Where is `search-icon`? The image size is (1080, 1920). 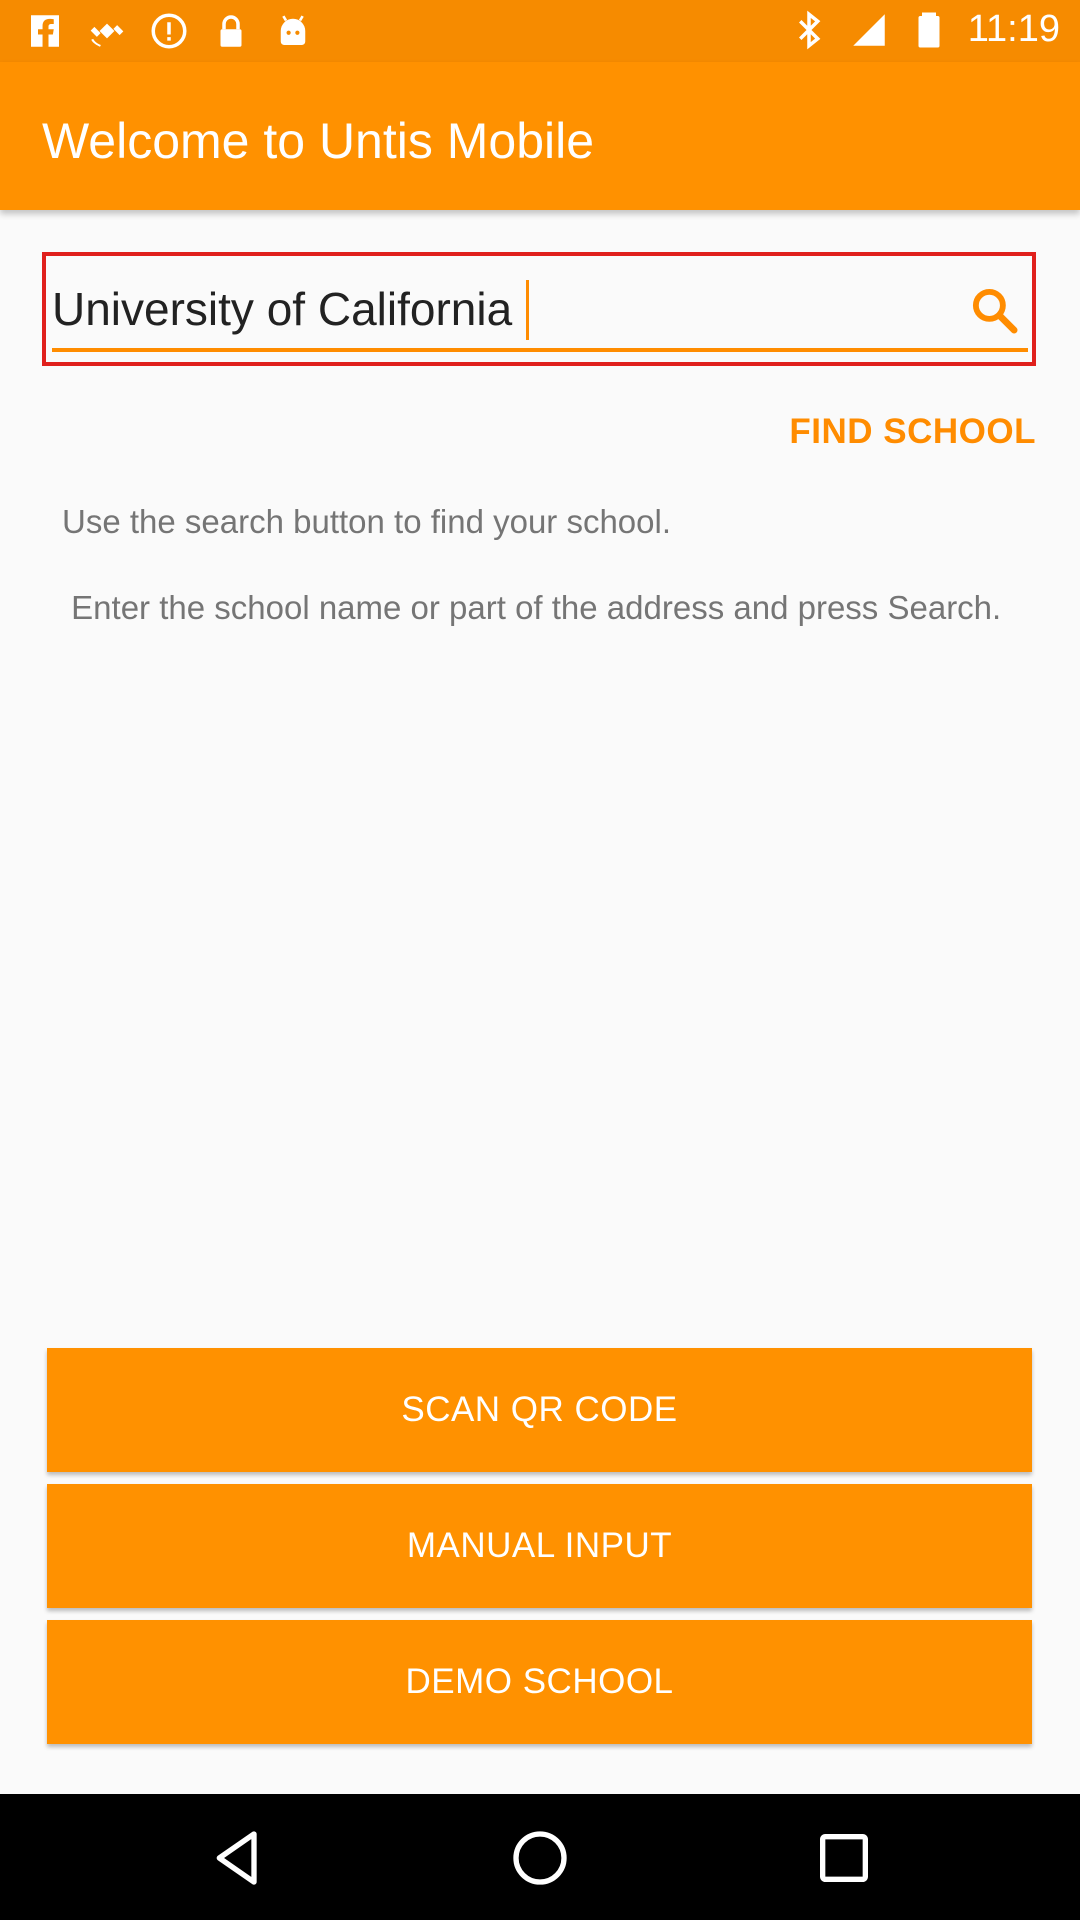
search-icon is located at coordinates (995, 311).